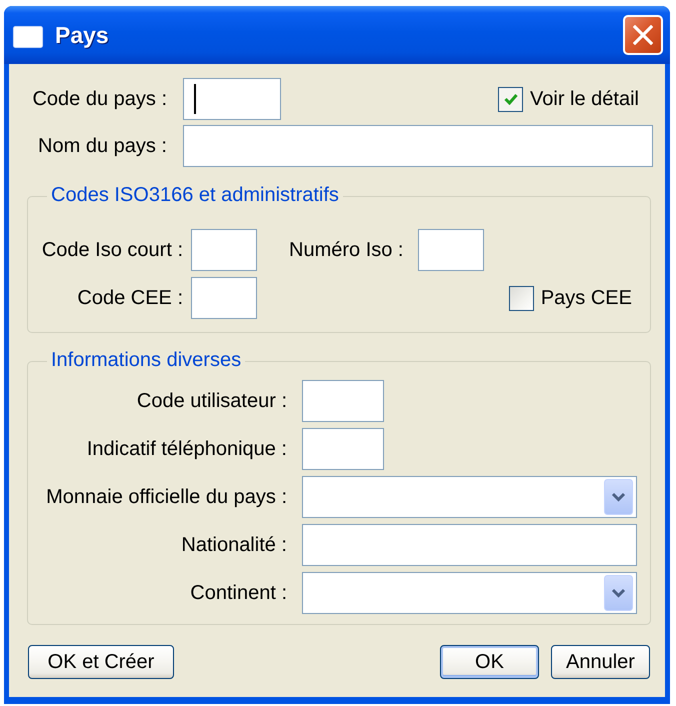 This screenshot has height=706, width=676. What do you see at coordinates (130, 297) in the screenshot?
I see `field-label: Code CEE :` at bounding box center [130, 297].